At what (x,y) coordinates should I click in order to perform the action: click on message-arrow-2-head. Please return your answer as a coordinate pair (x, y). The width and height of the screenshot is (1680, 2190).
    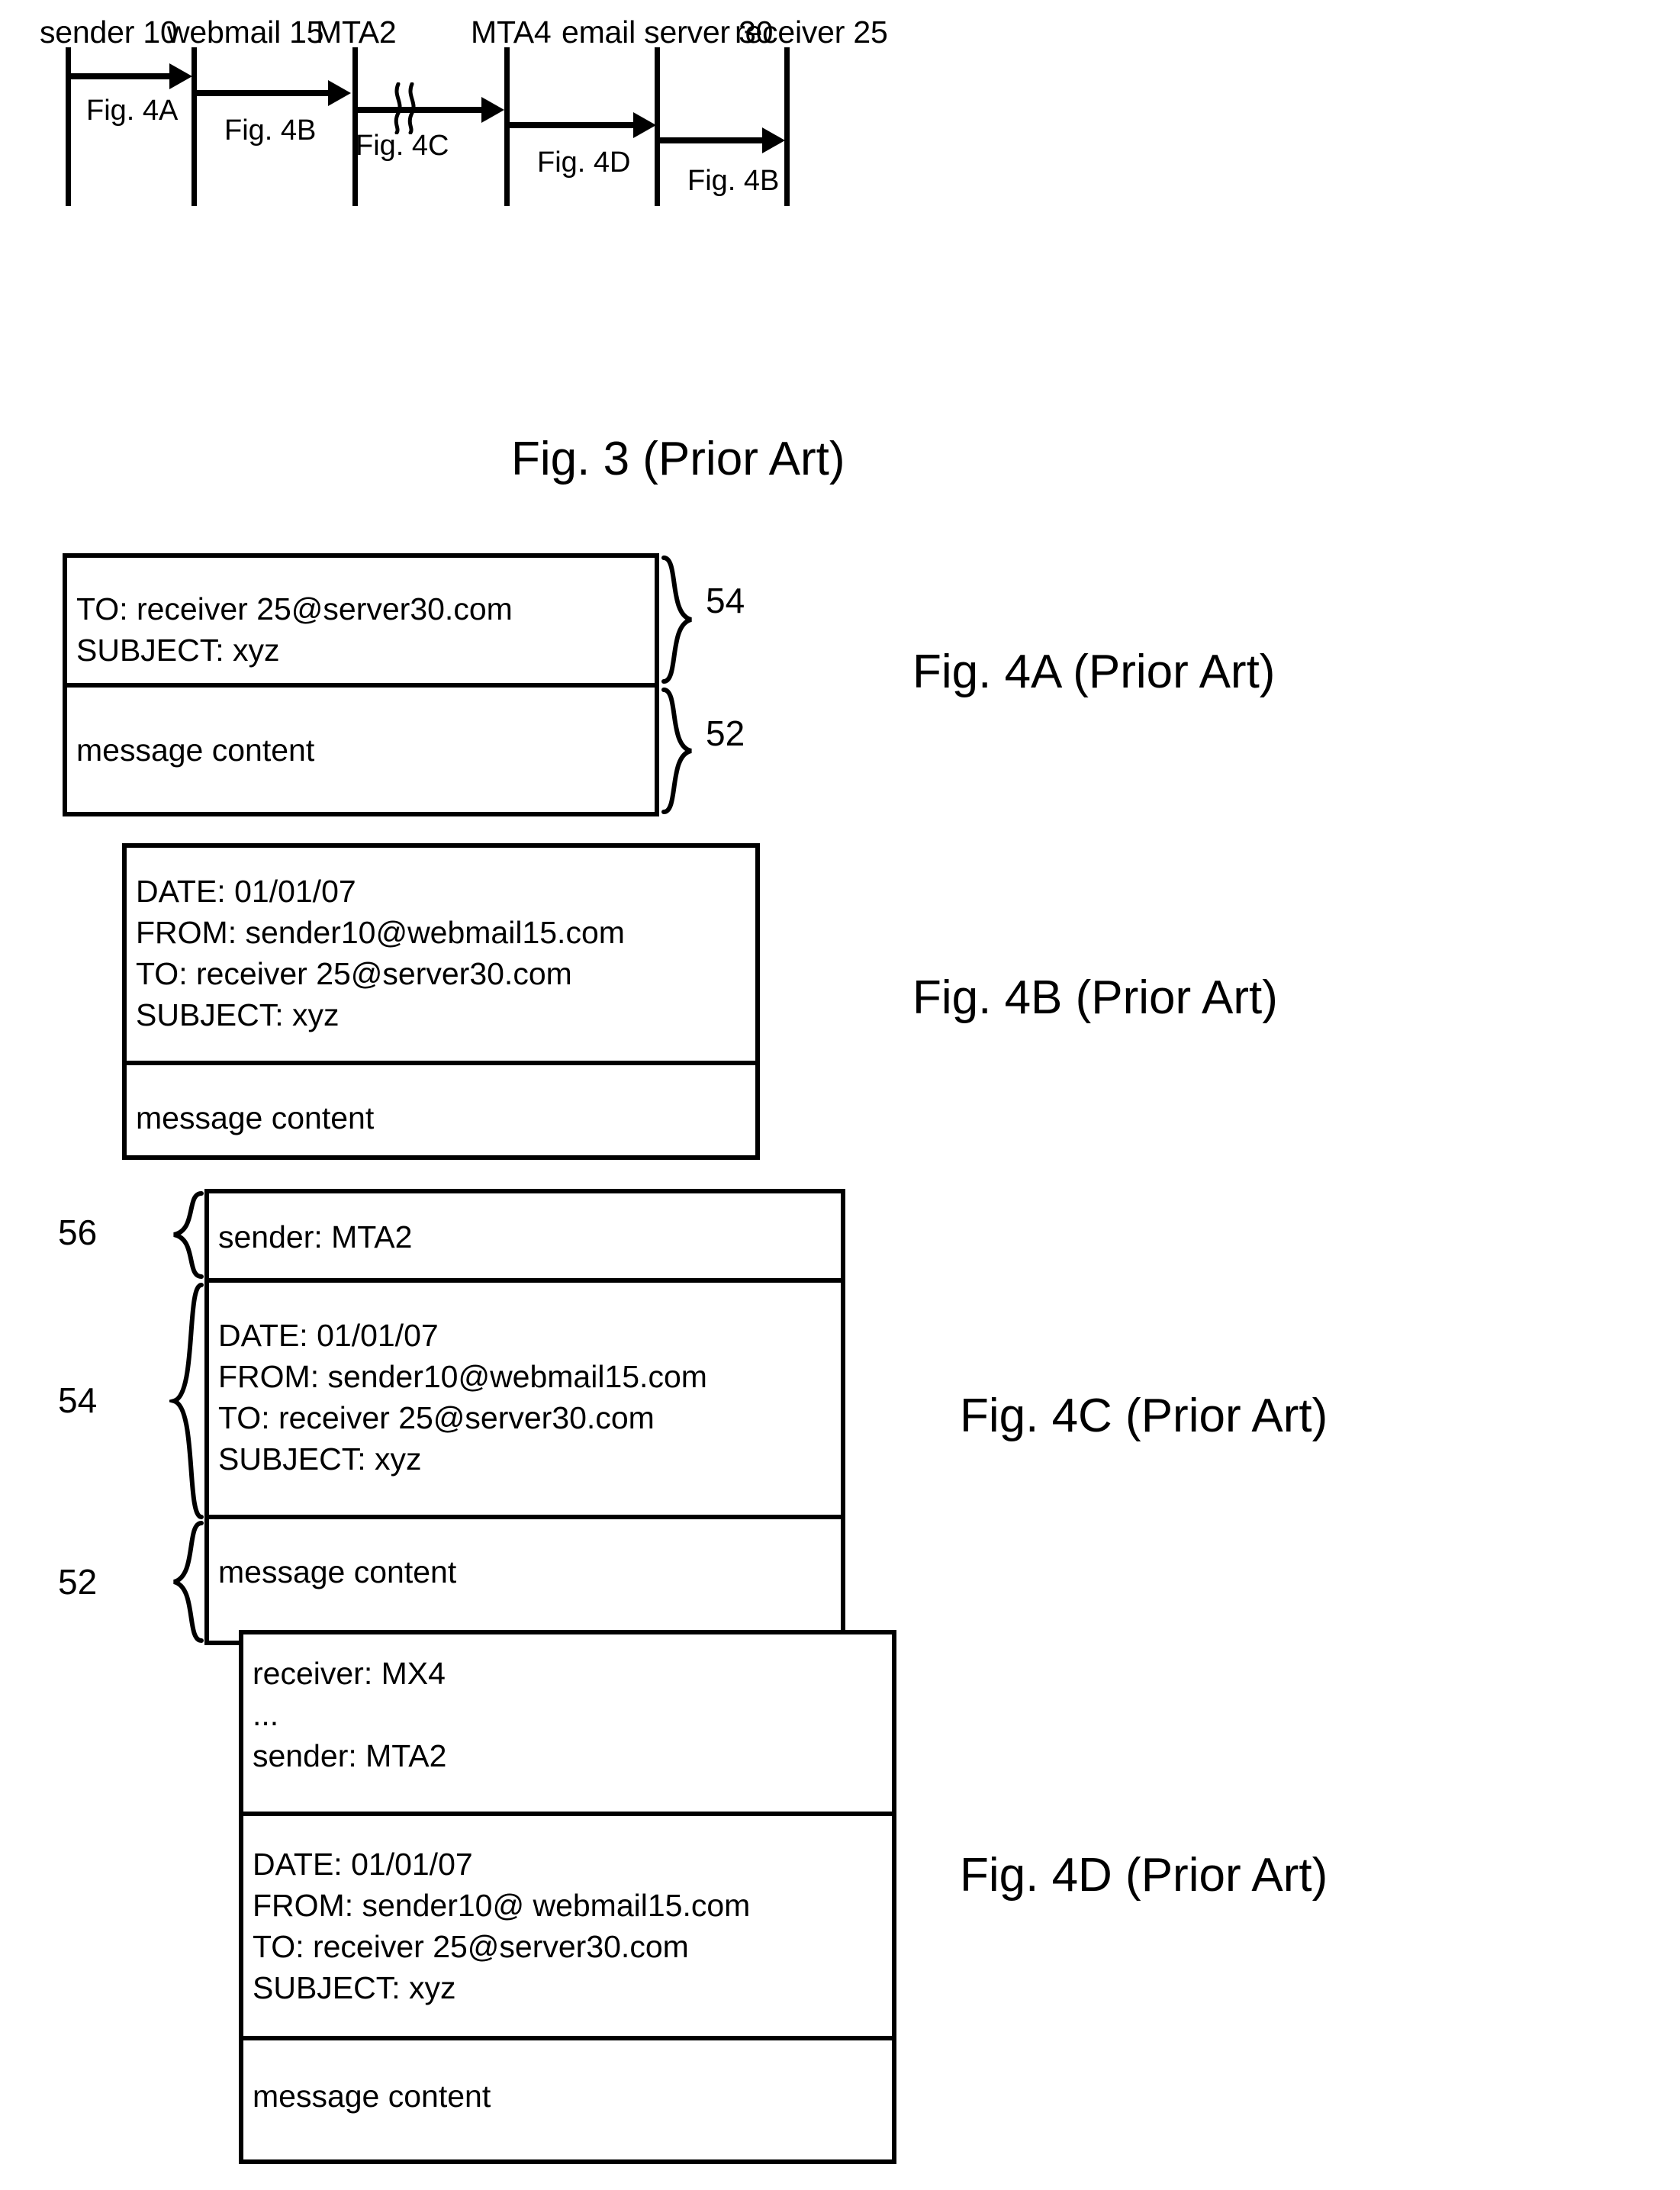
    Looking at the image, I should click on (340, 93).